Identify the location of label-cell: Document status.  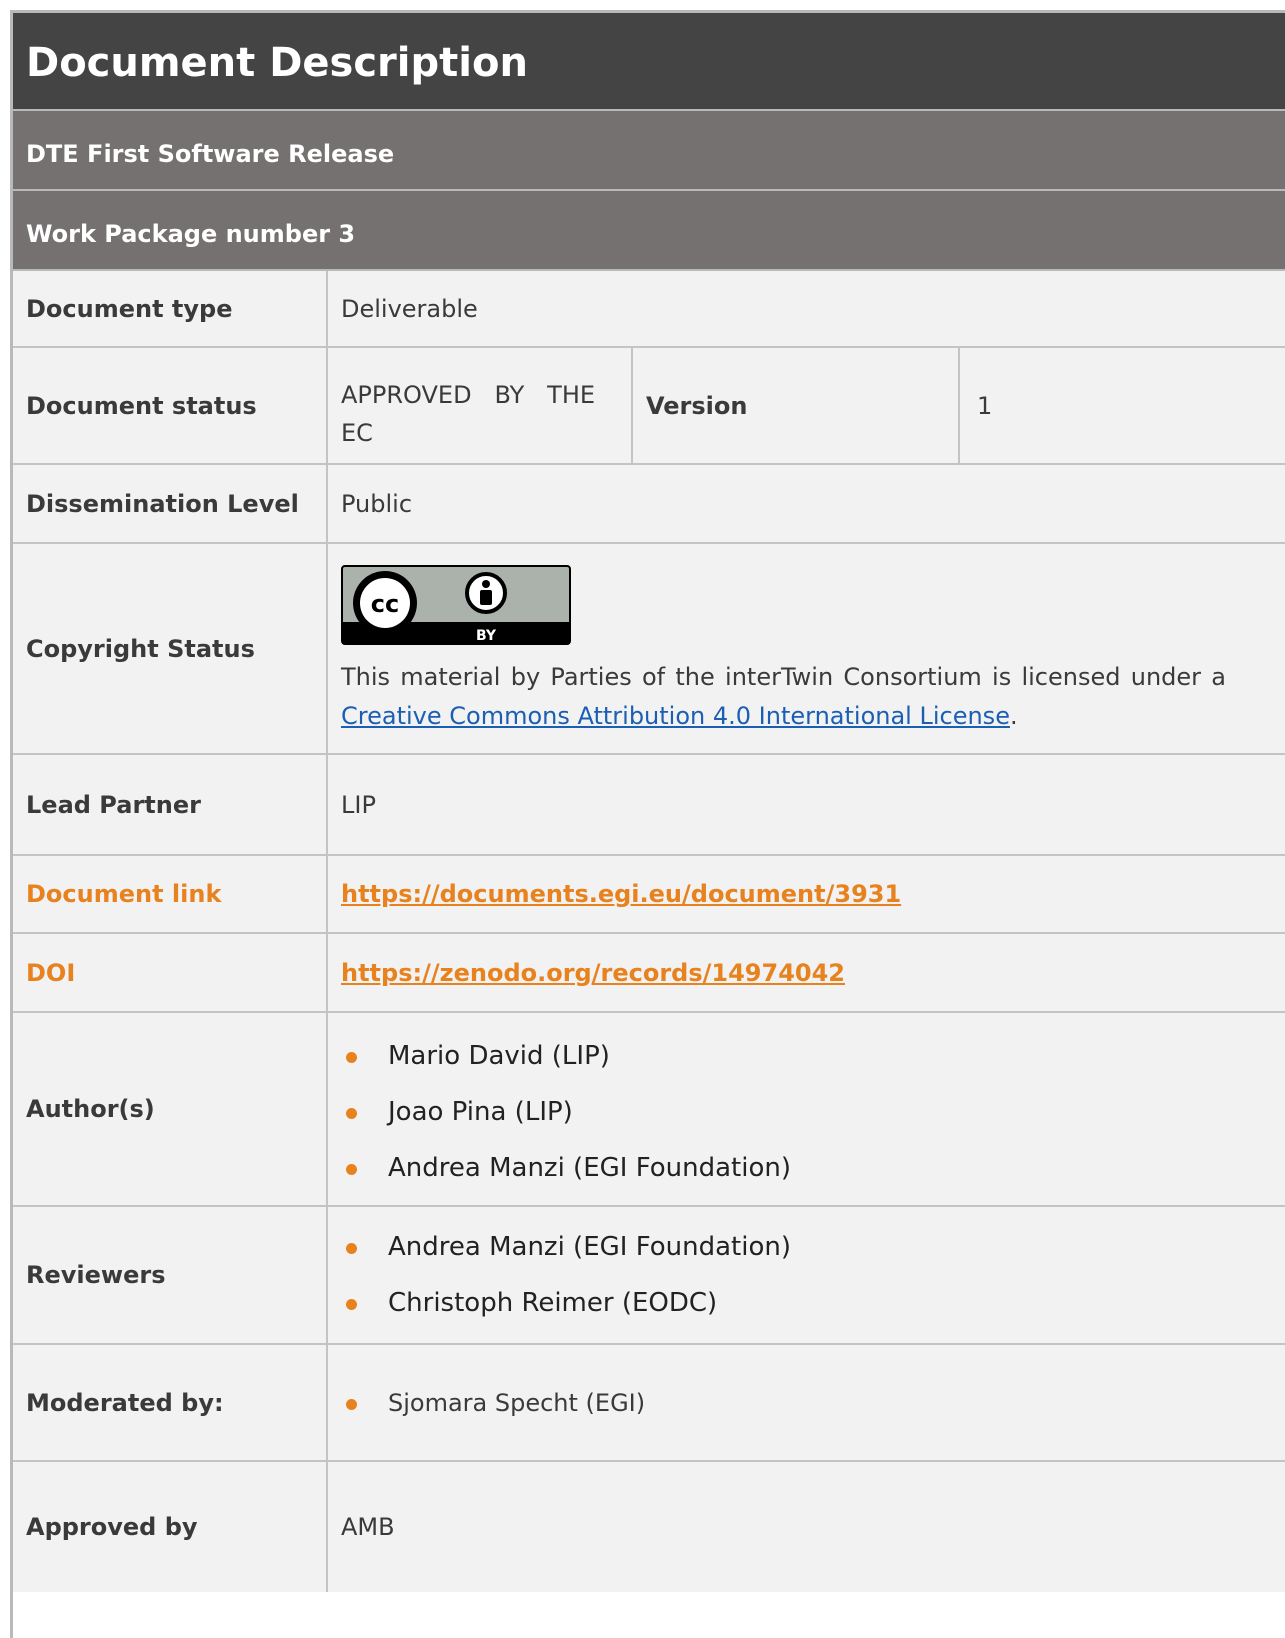
(170, 405).